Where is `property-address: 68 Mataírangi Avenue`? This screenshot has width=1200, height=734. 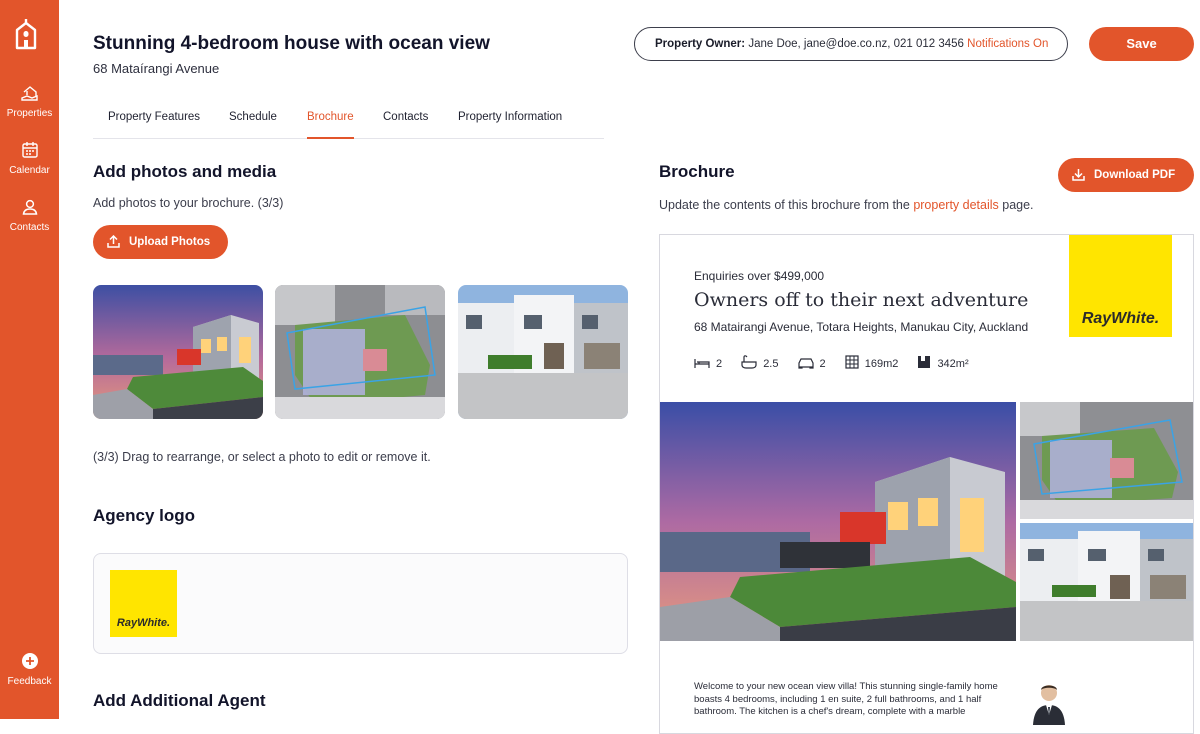
property-address: 68 Mataírangi Avenue is located at coordinates (156, 68).